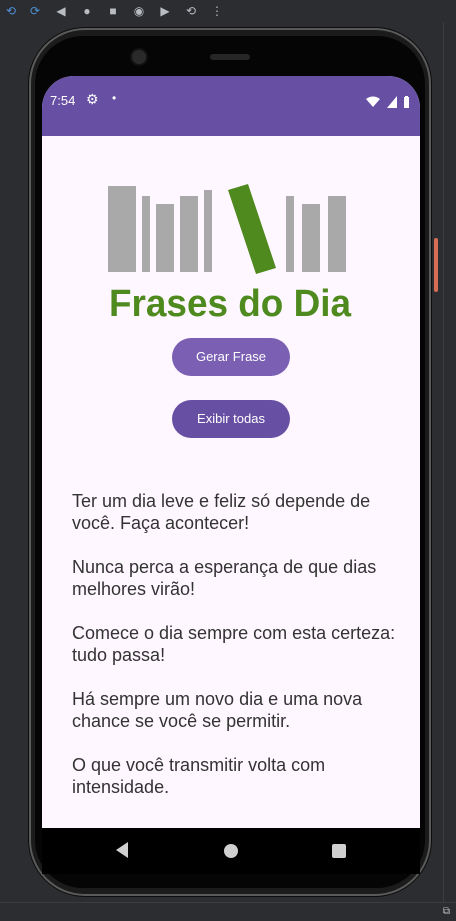 This screenshot has height=921, width=456. Describe the element at coordinates (339, 851) in the screenshot. I see `nav-recents-icon` at that location.